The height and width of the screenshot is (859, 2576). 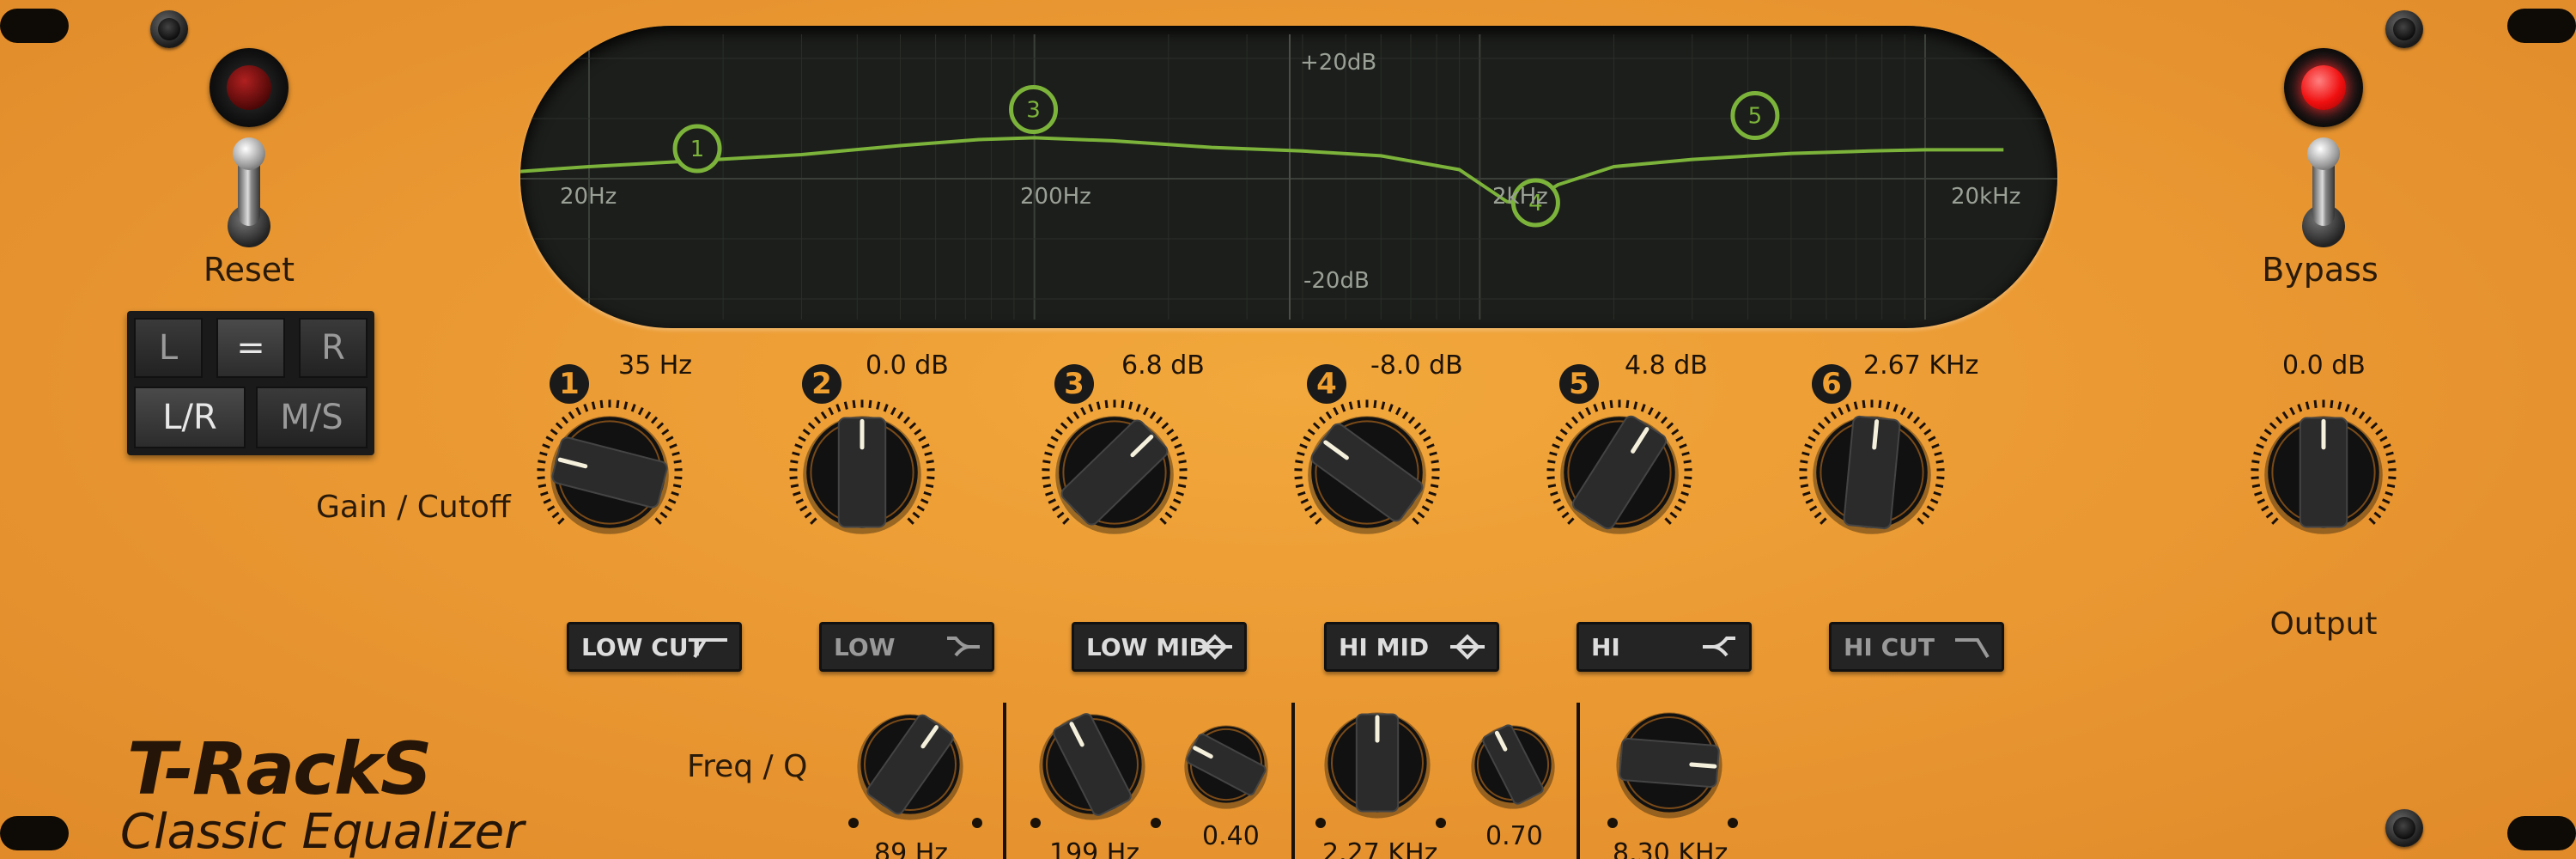 What do you see at coordinates (2324, 196) in the screenshot?
I see `bypass-toggle` at bounding box center [2324, 196].